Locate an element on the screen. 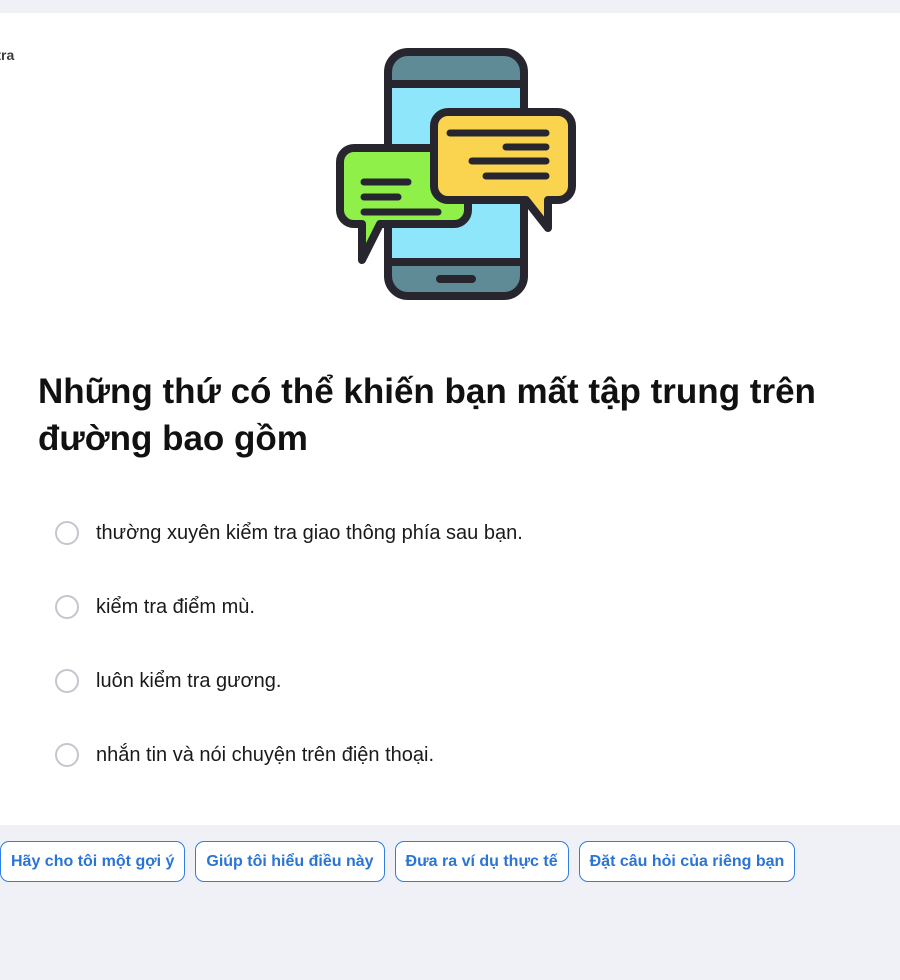 Image resolution: width=900 pixels, height=980 pixels. answer-option-label: luôn kiểm tra gương. is located at coordinates (189, 680).